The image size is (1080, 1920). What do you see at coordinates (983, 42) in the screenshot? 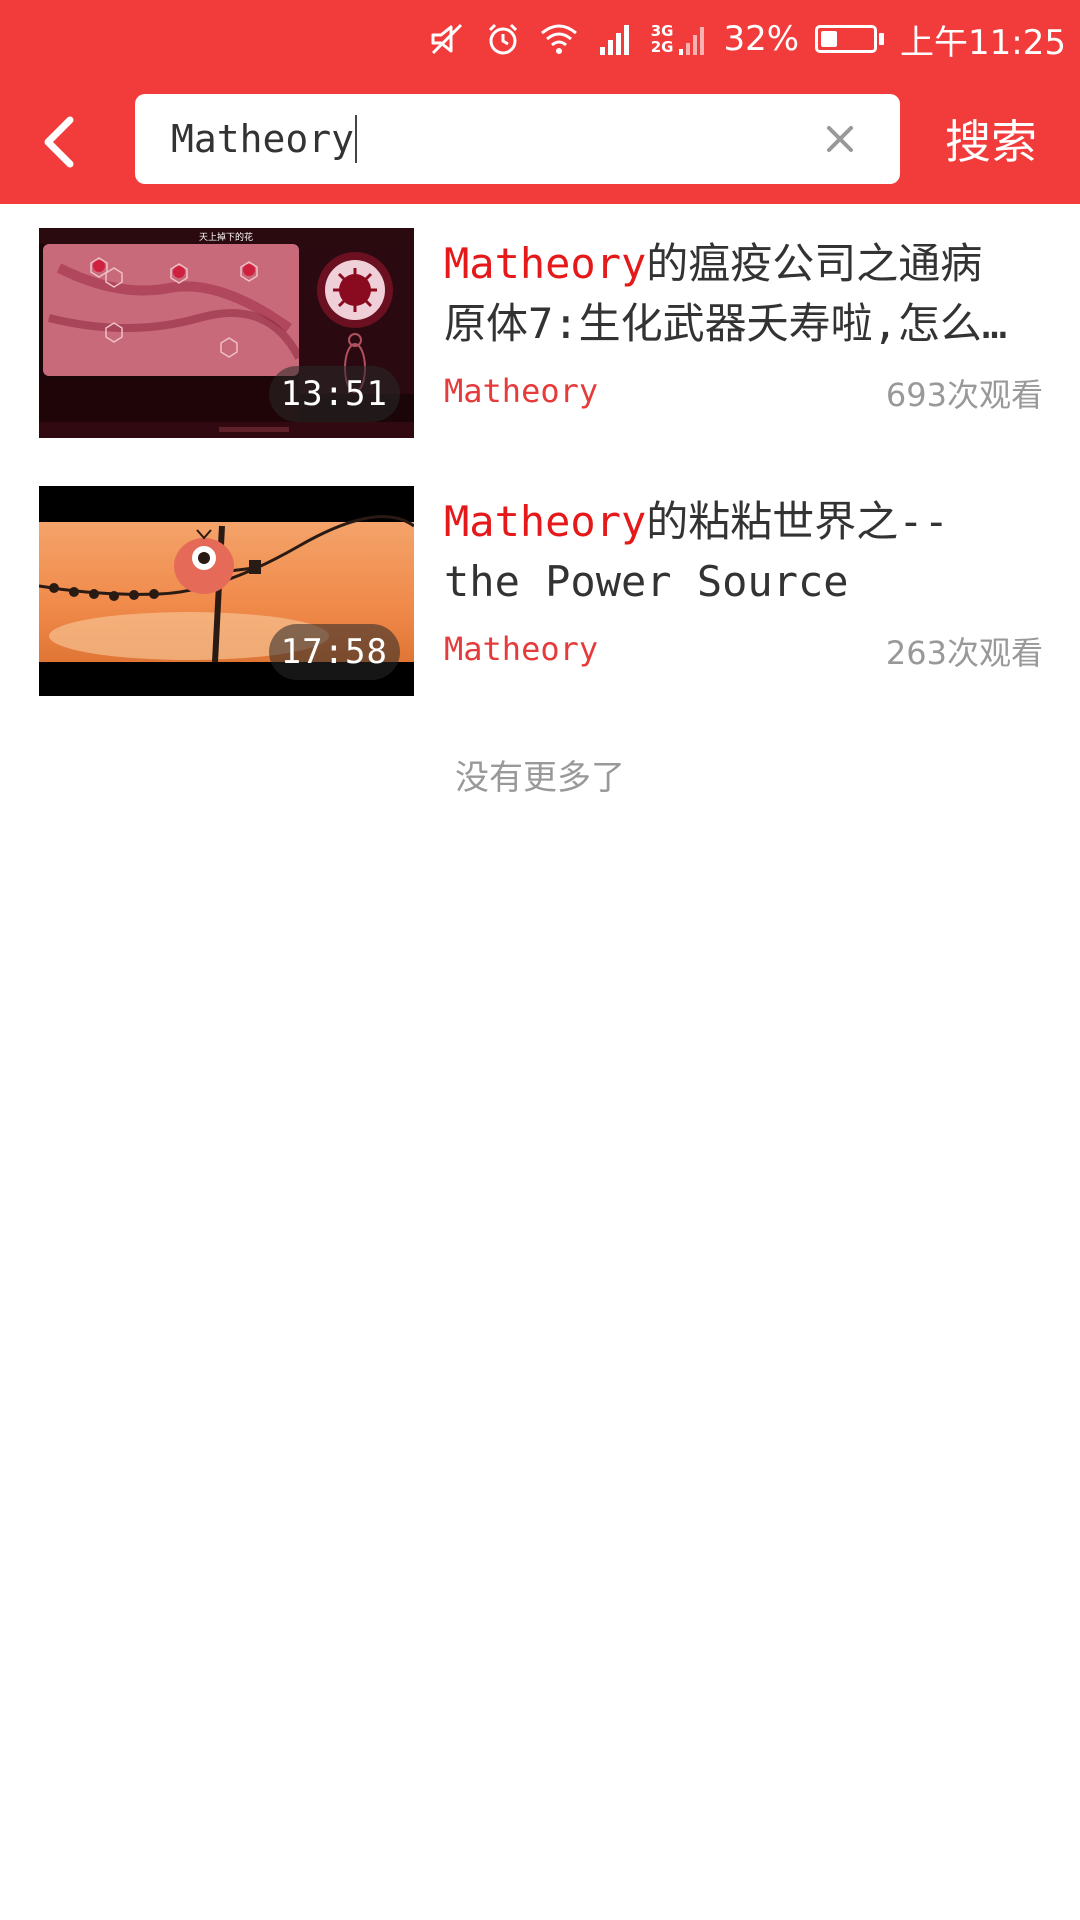
I see `status-time: 上午11:25` at bounding box center [983, 42].